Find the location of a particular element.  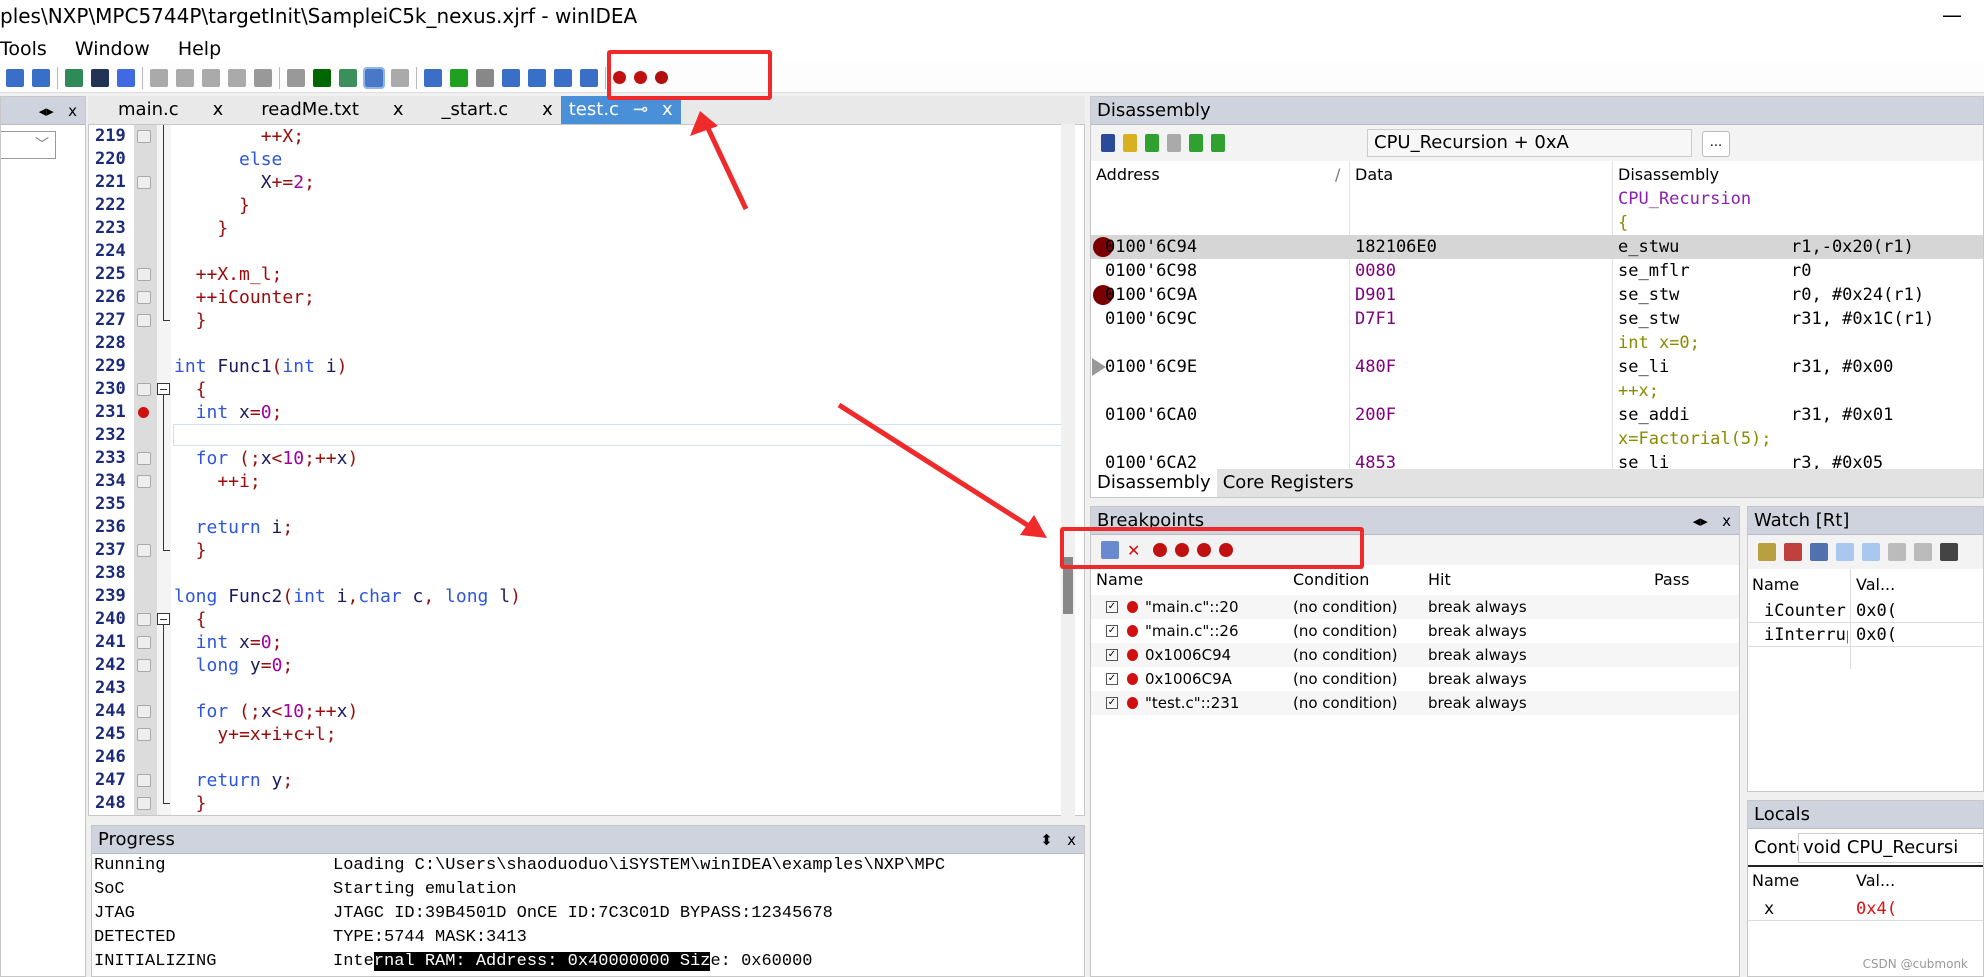

save-icon is located at coordinates (1108, 143).